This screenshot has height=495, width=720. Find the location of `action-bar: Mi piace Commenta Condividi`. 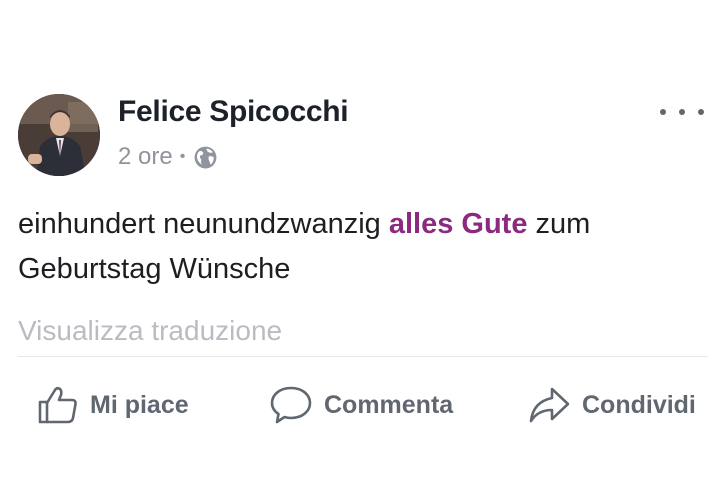

action-bar: Mi piace Commenta Condividi is located at coordinates (360, 405).